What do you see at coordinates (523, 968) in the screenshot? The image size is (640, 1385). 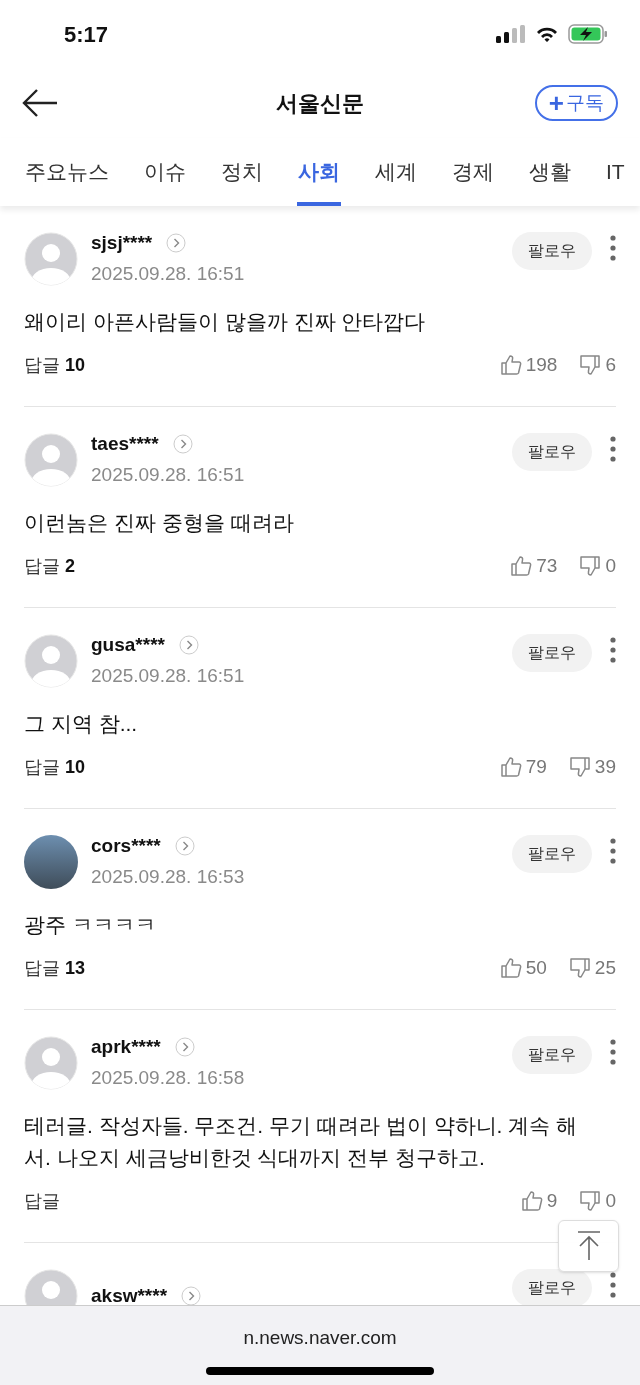 I see `like-button: 50` at bounding box center [523, 968].